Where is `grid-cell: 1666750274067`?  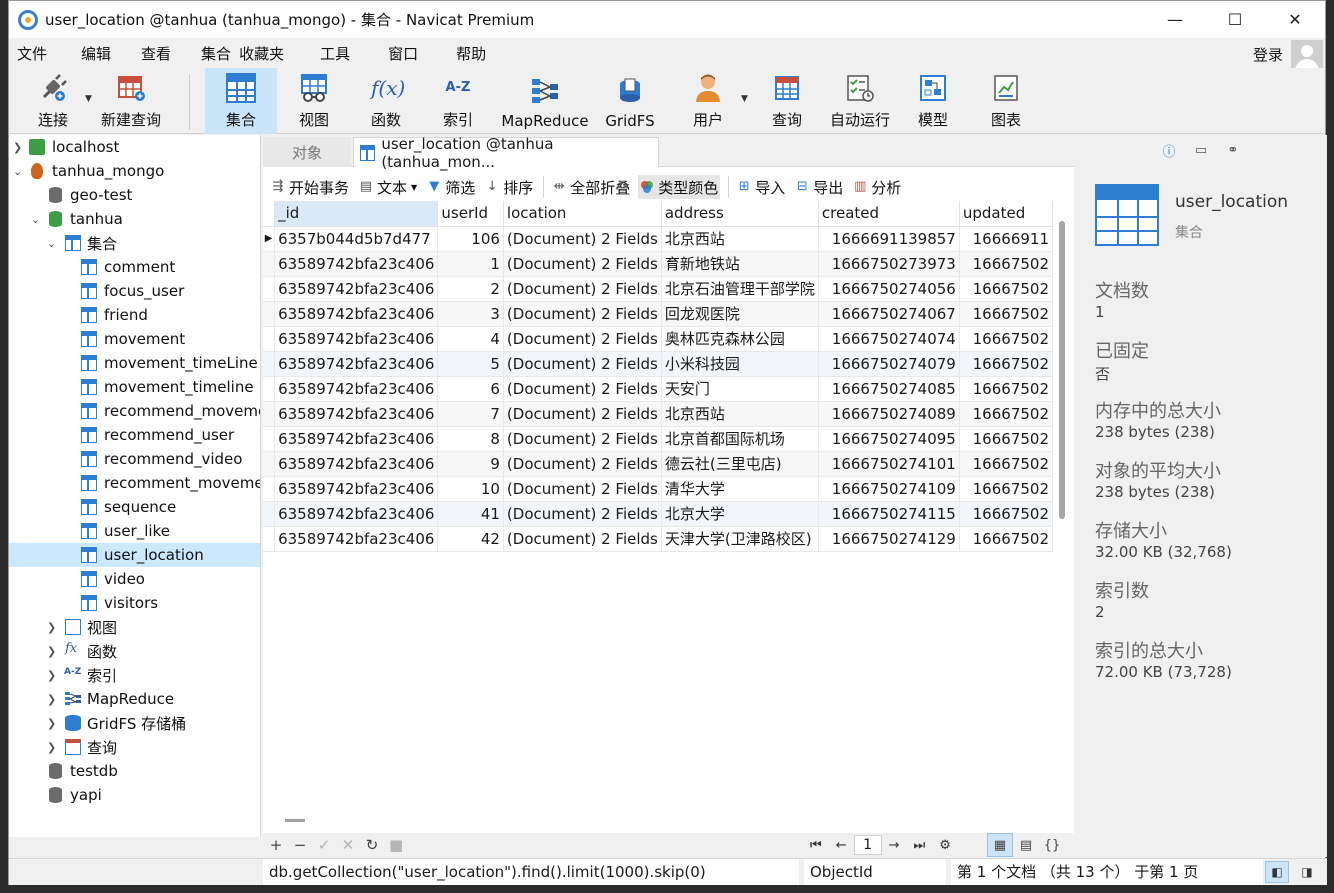 grid-cell: 1666750274067 is located at coordinates (889, 314).